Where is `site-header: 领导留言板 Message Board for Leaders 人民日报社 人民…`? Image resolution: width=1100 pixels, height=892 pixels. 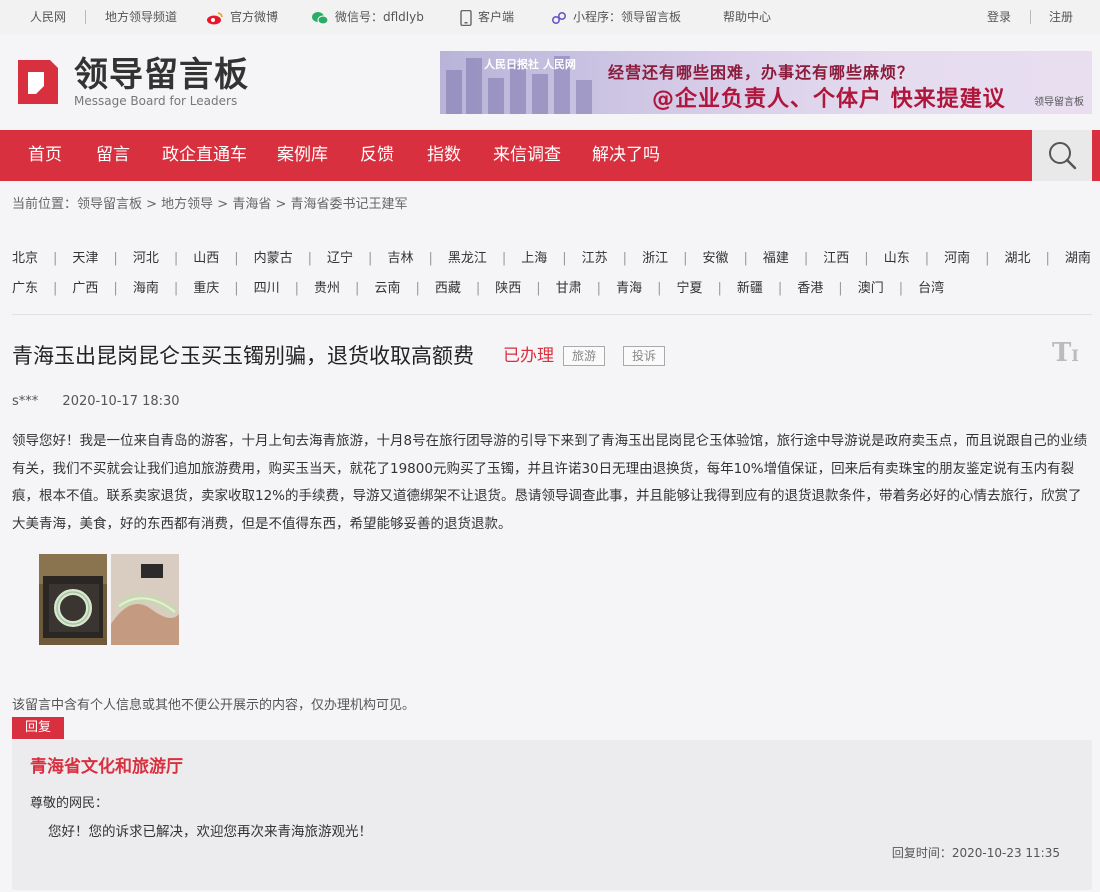
site-header: 领导留言板 Message Board for Leaders 人民日报社 人民… is located at coordinates (550, 82).